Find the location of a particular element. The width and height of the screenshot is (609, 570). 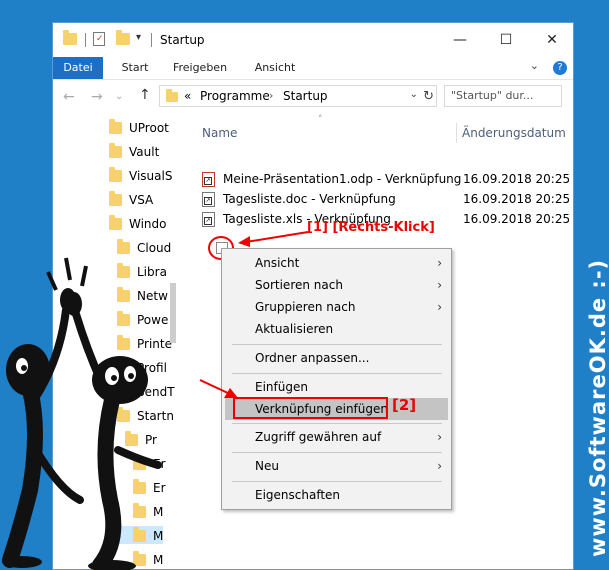

help-icon: ? is located at coordinates (560, 68).